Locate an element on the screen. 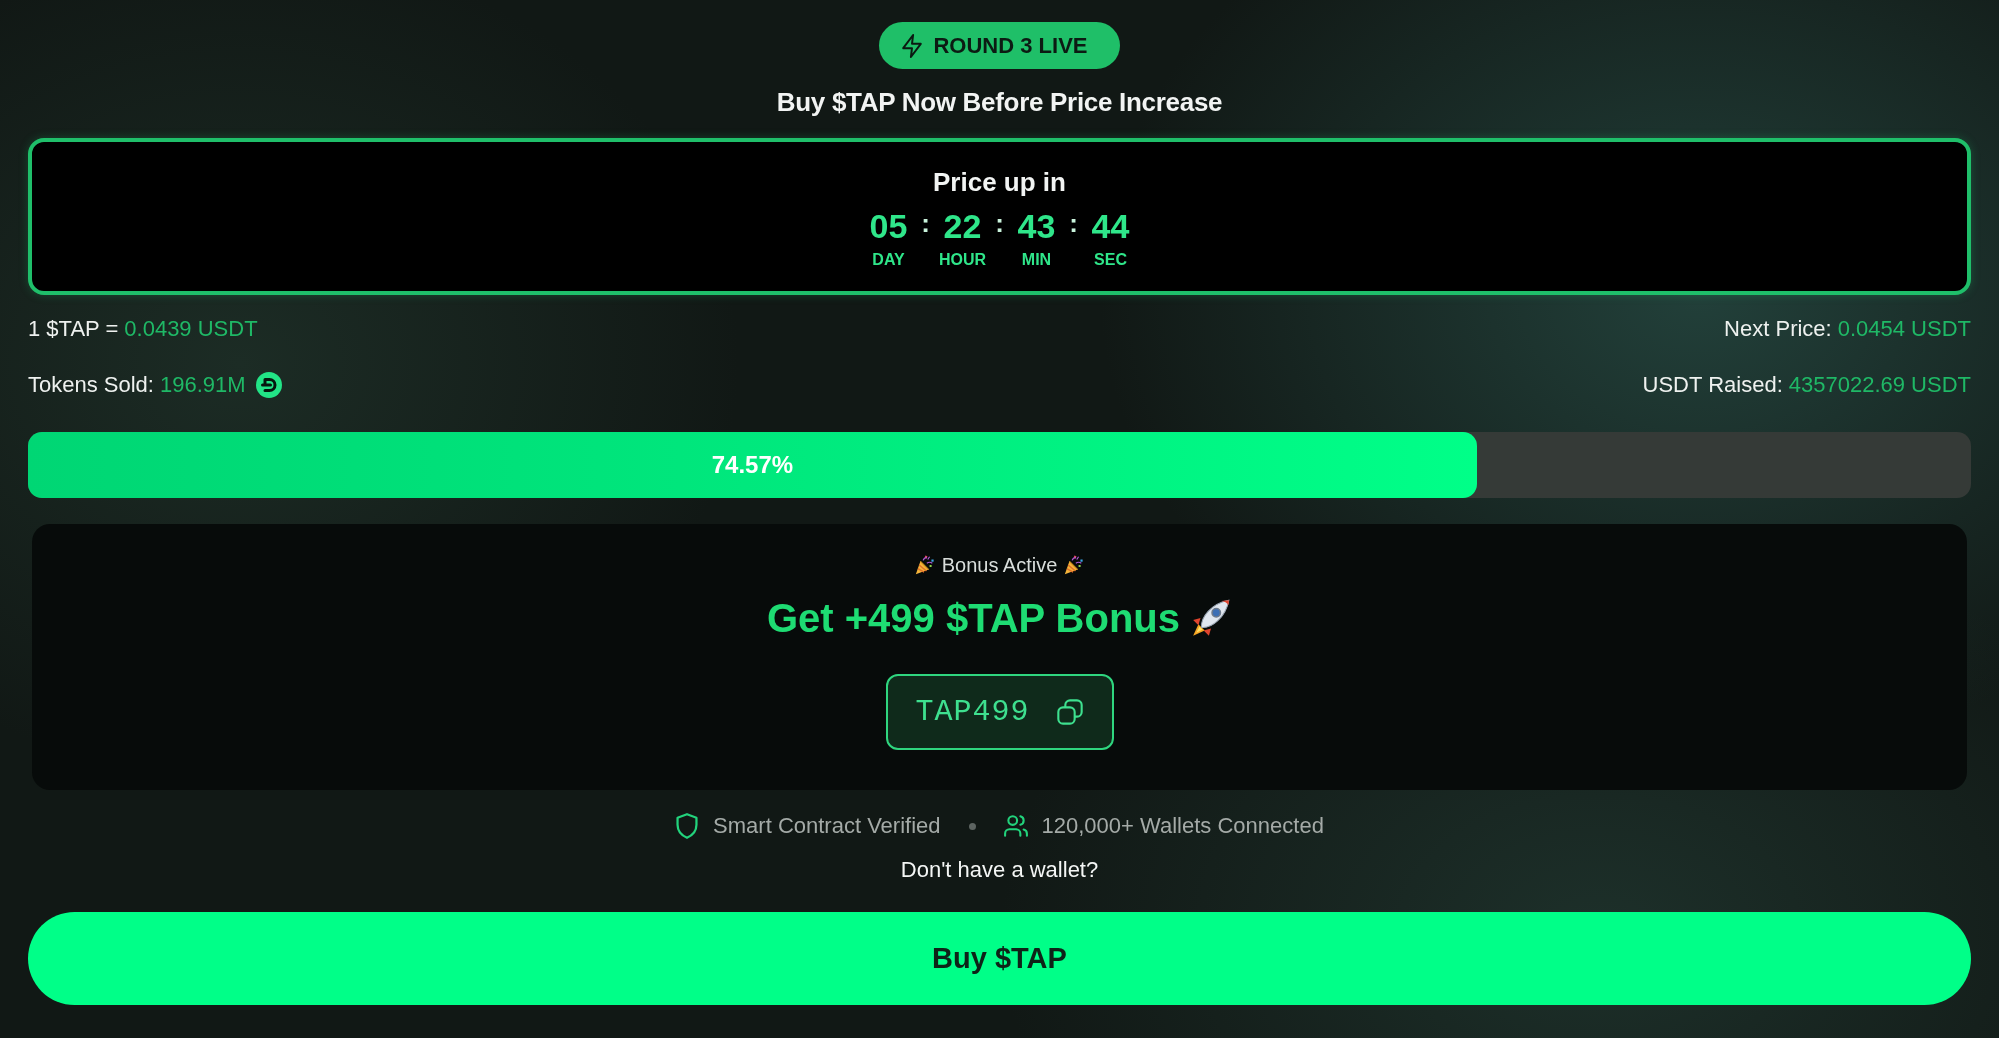 This screenshot has height=1038, width=1999. next-price-label: Next Price: is located at coordinates (1778, 329).